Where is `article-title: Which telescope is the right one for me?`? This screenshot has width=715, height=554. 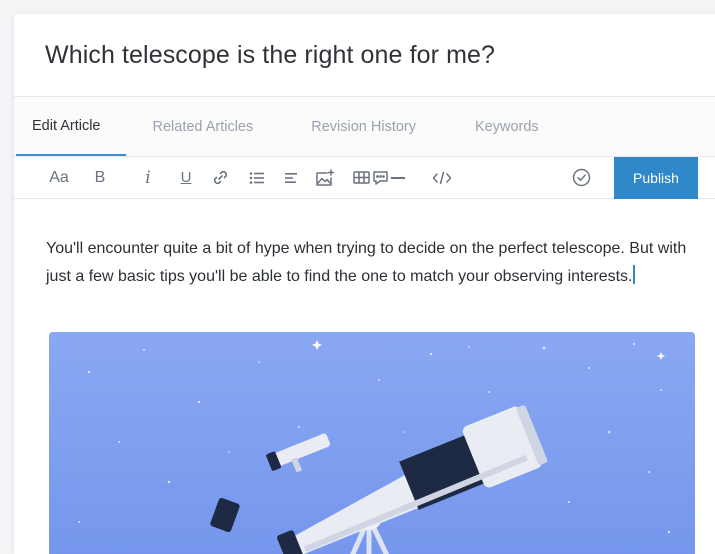
article-title: Which telescope is the right one for me? is located at coordinates (270, 55).